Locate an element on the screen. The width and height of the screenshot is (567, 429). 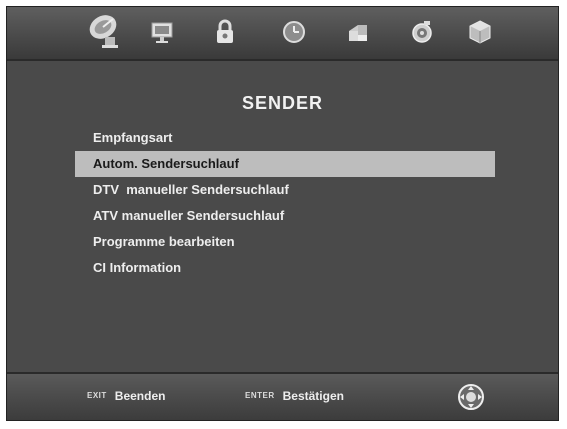
menu-item-ci-information: CI Information is located at coordinates (285, 268).